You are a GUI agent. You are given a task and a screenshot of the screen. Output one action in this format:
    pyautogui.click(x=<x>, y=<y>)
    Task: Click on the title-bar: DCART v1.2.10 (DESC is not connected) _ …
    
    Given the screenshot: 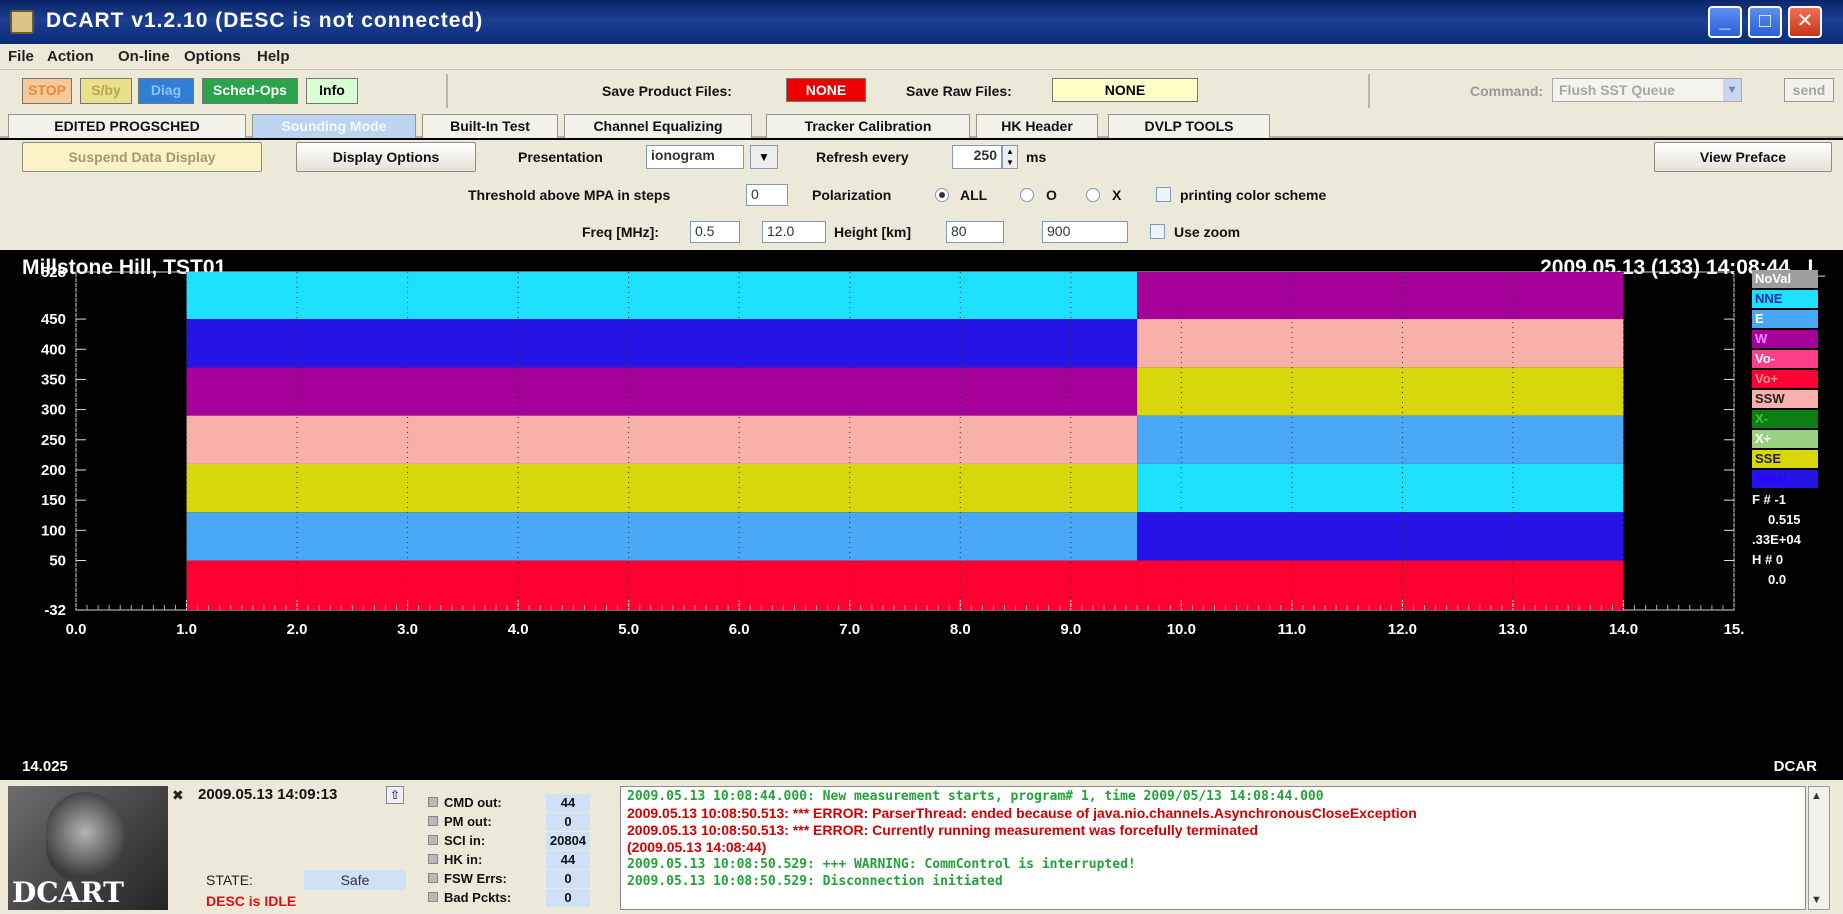 What is the action you would take?
    pyautogui.click(x=921, y=22)
    